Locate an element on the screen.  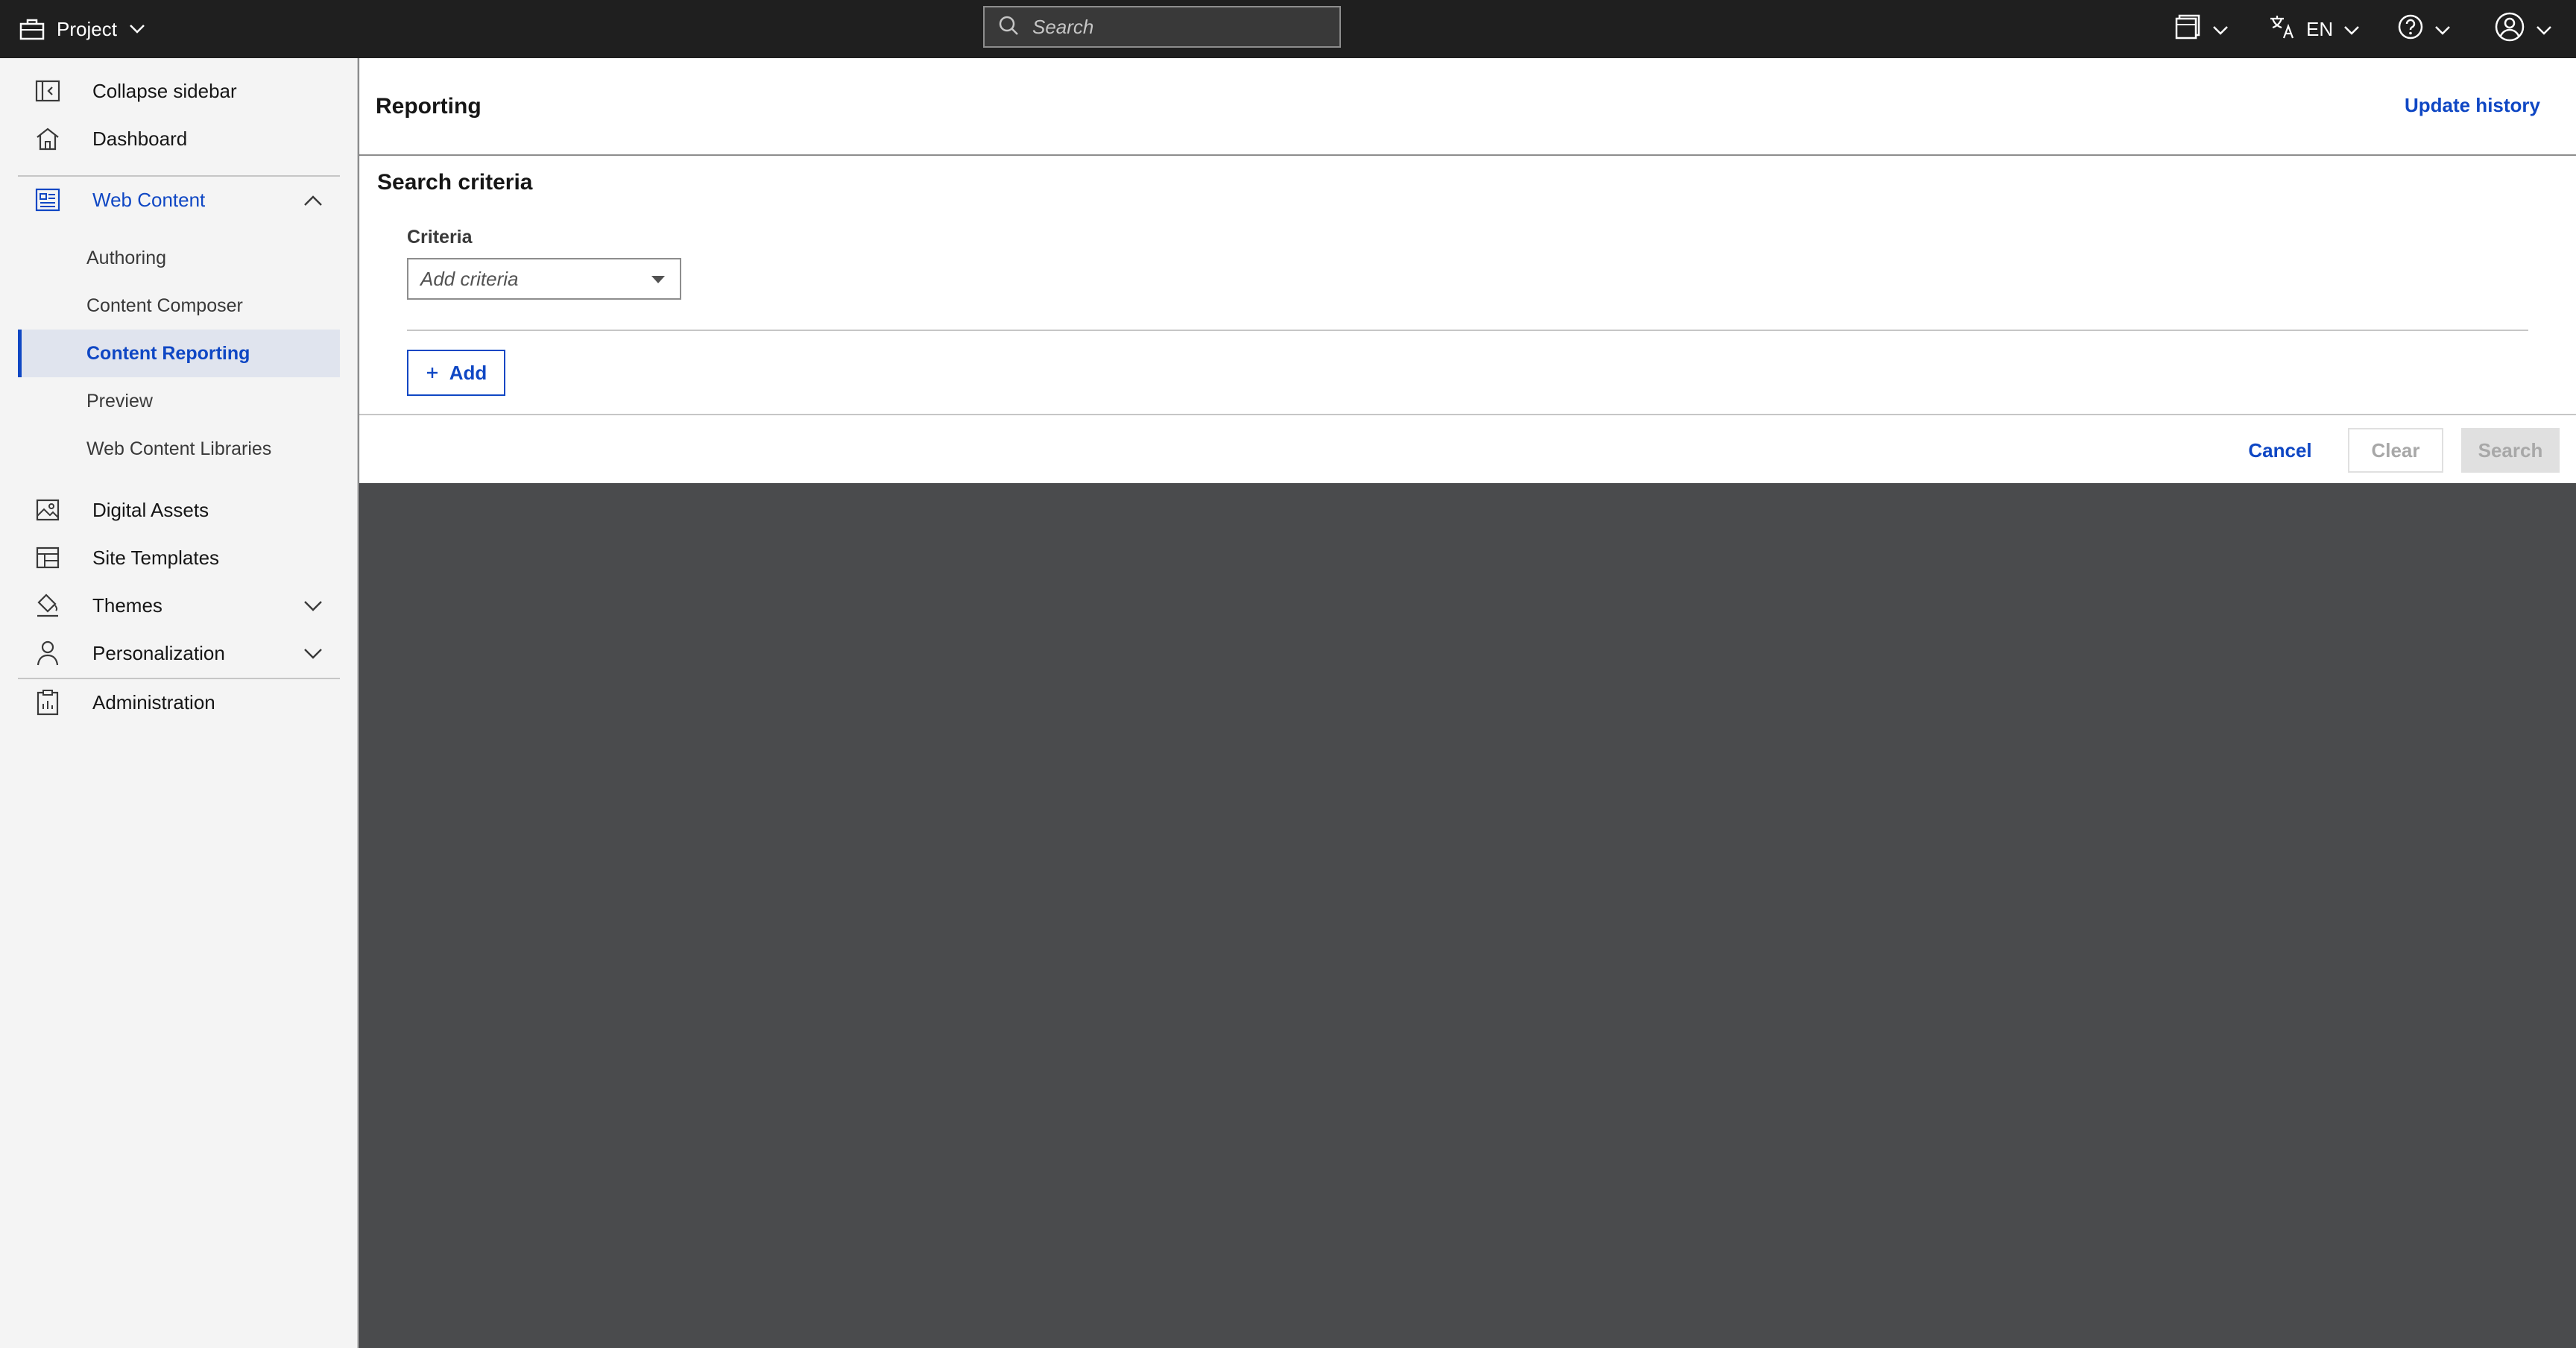
collapse-sidebar-icon is located at coordinates (48, 91).